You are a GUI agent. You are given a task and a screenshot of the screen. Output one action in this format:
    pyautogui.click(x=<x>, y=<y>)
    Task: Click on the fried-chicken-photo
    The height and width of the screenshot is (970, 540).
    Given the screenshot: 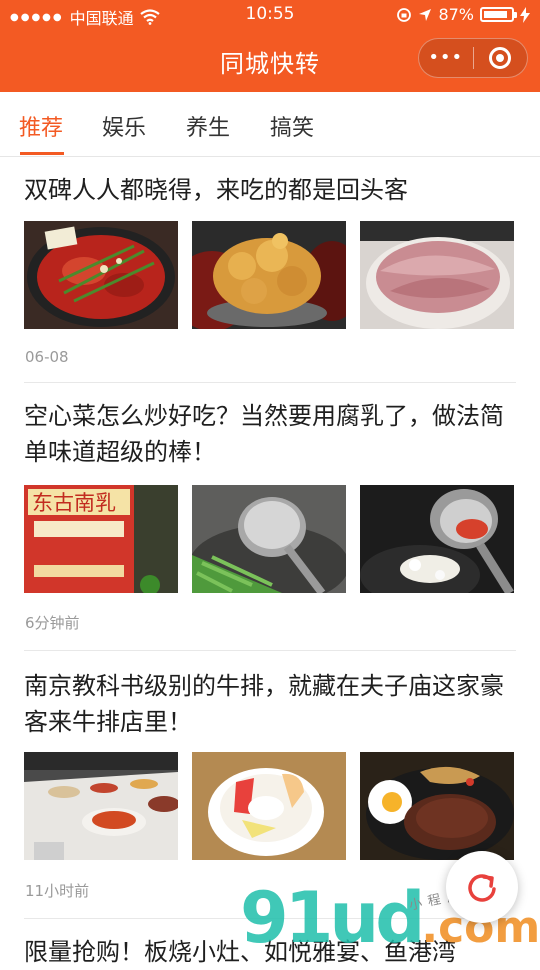 What is the action you would take?
    pyautogui.click(x=269, y=275)
    